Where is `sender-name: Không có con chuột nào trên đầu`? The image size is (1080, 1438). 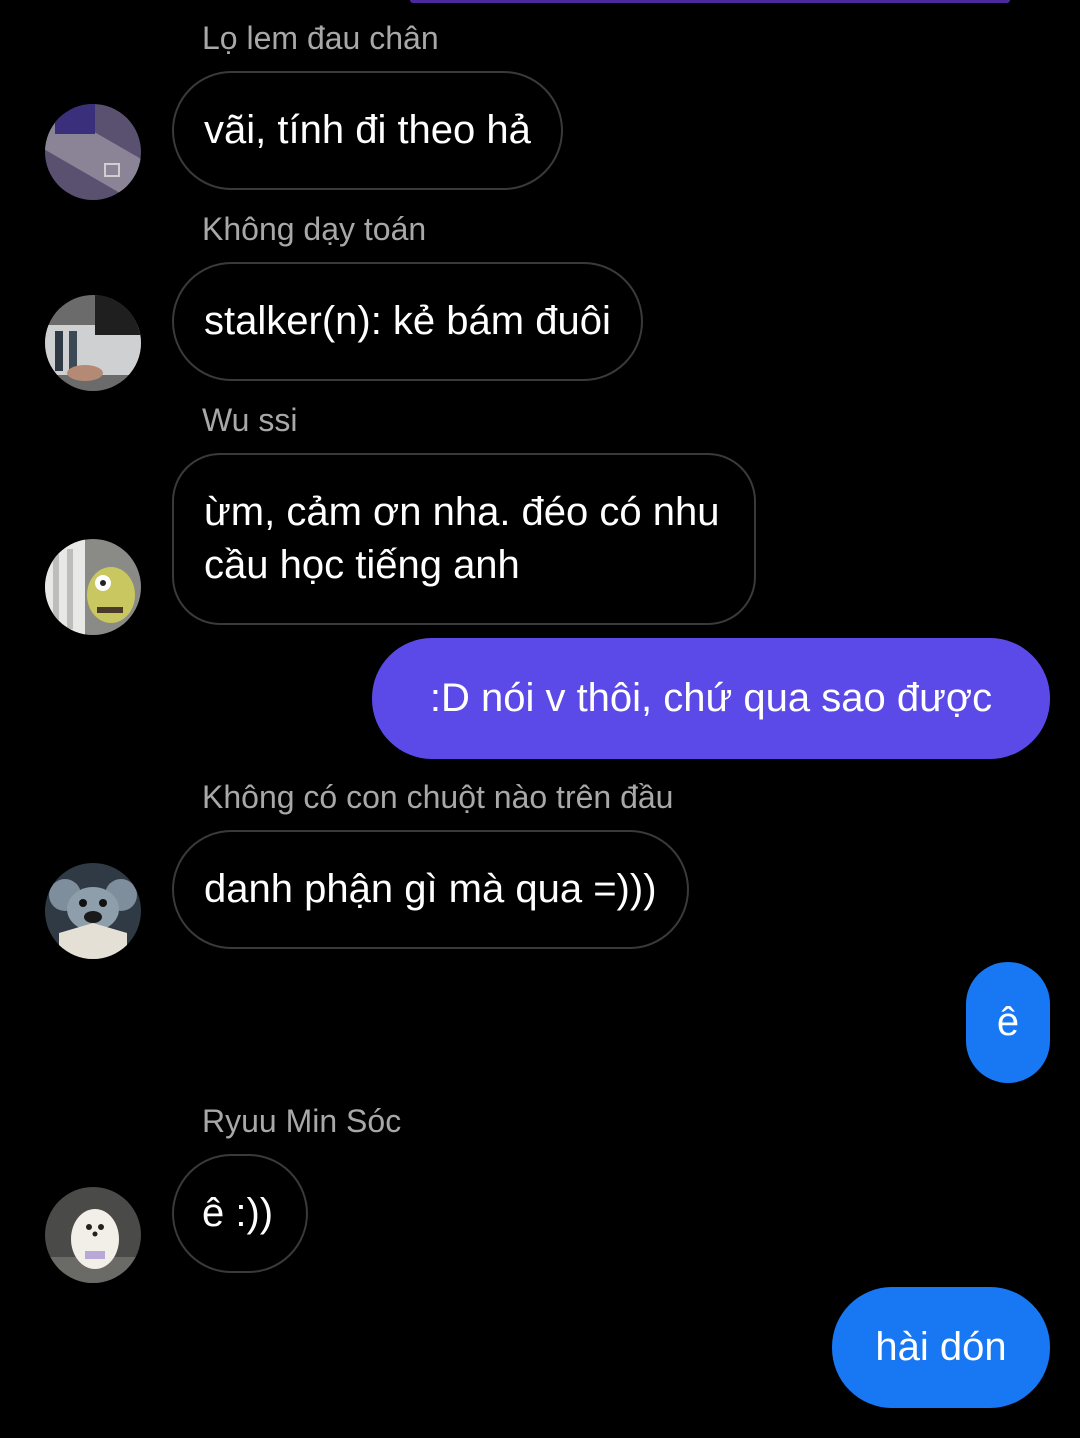
sender-name: Không có con chuột nào trên đầu is located at coordinates (438, 797).